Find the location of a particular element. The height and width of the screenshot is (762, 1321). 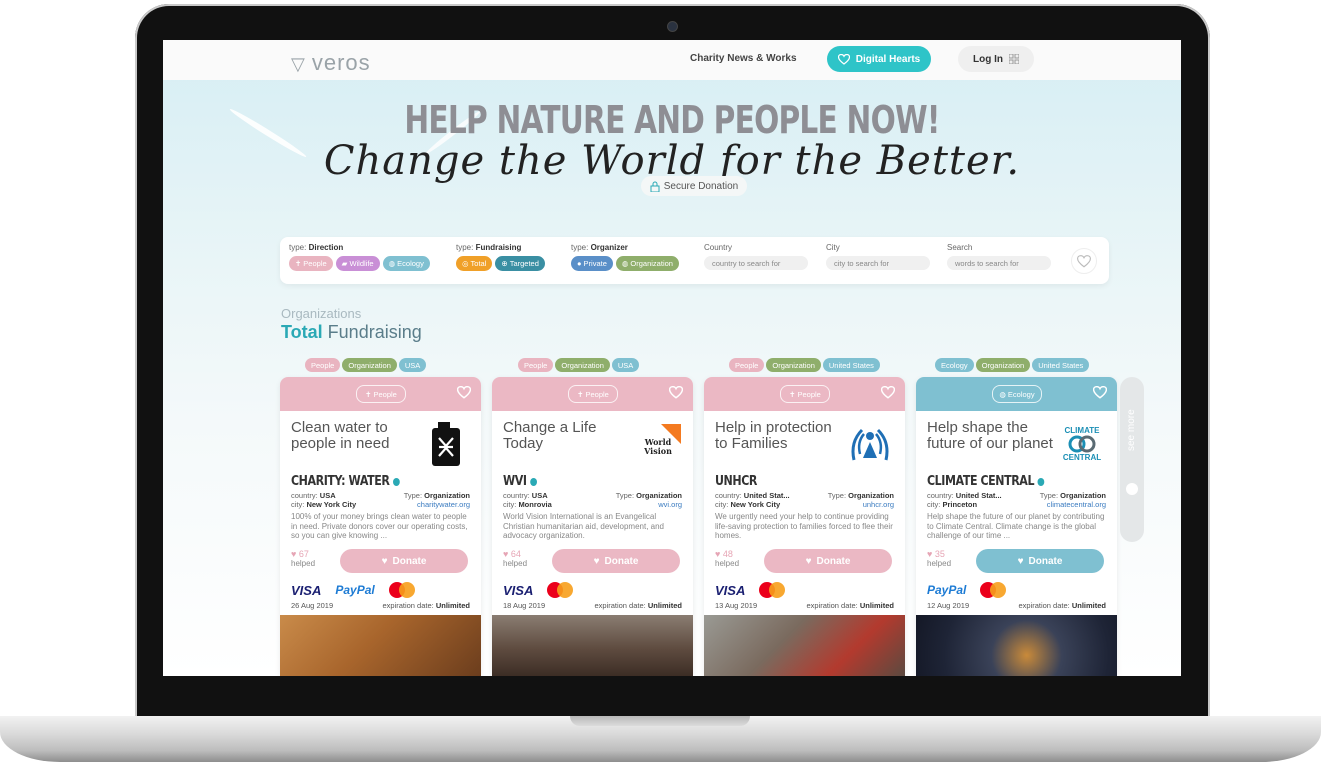

helped-count: ♥ 48 helped is located at coordinates (727, 559).